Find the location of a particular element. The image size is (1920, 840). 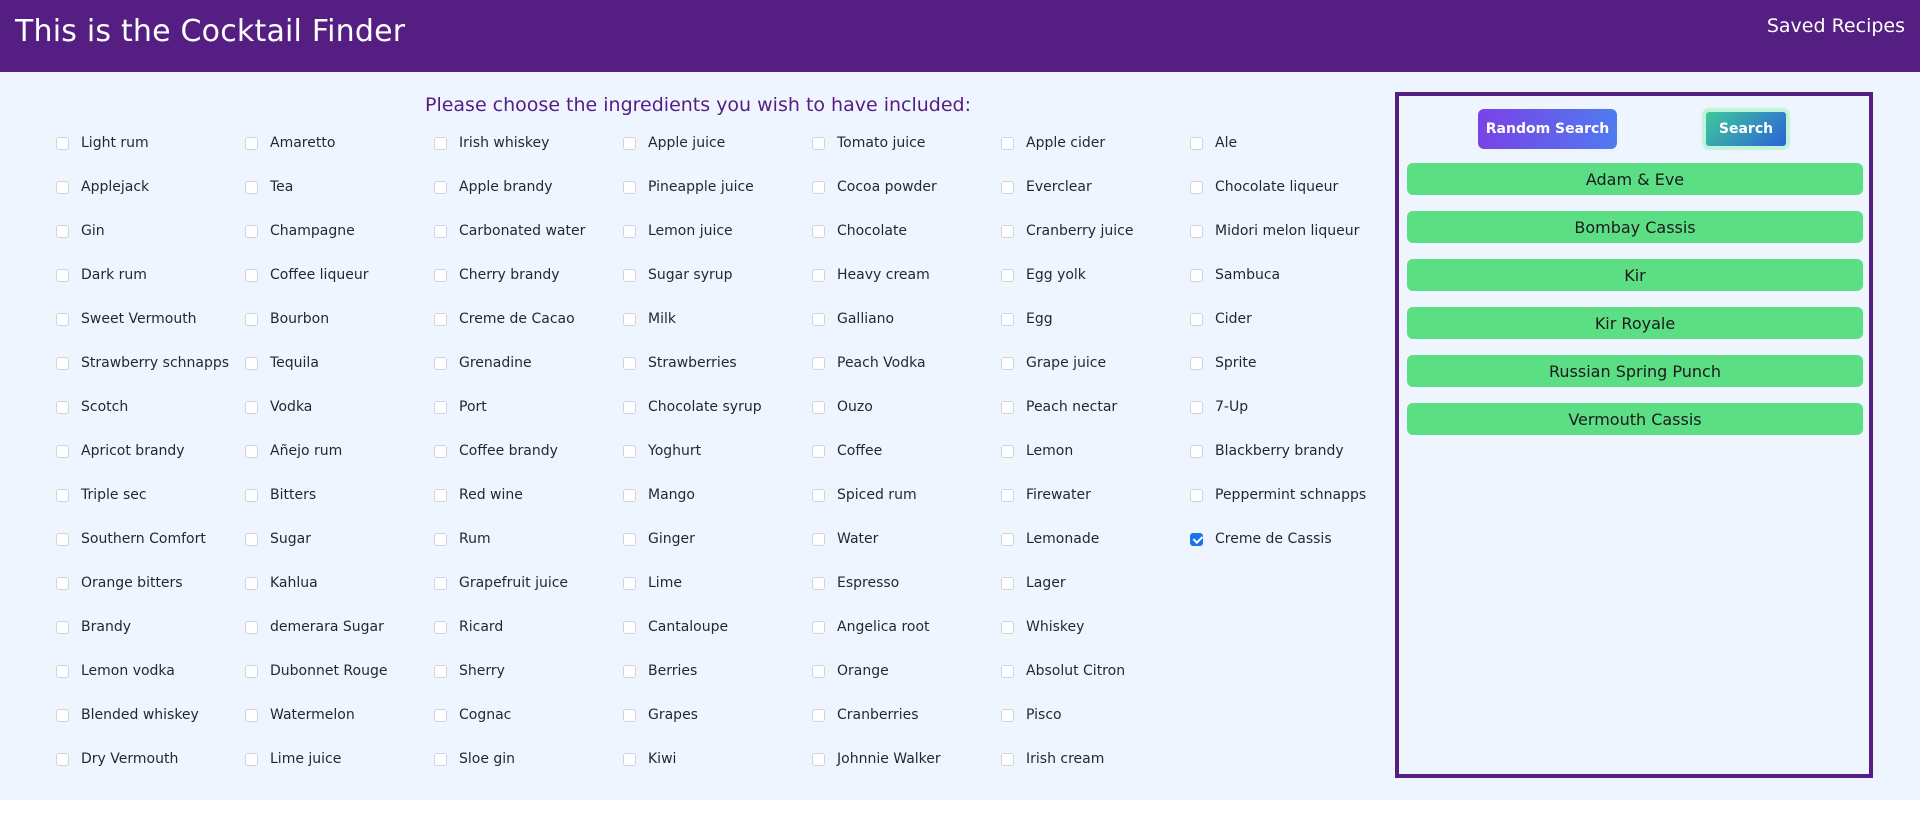

ingredient-option: Orange bitters is located at coordinates (150, 583).